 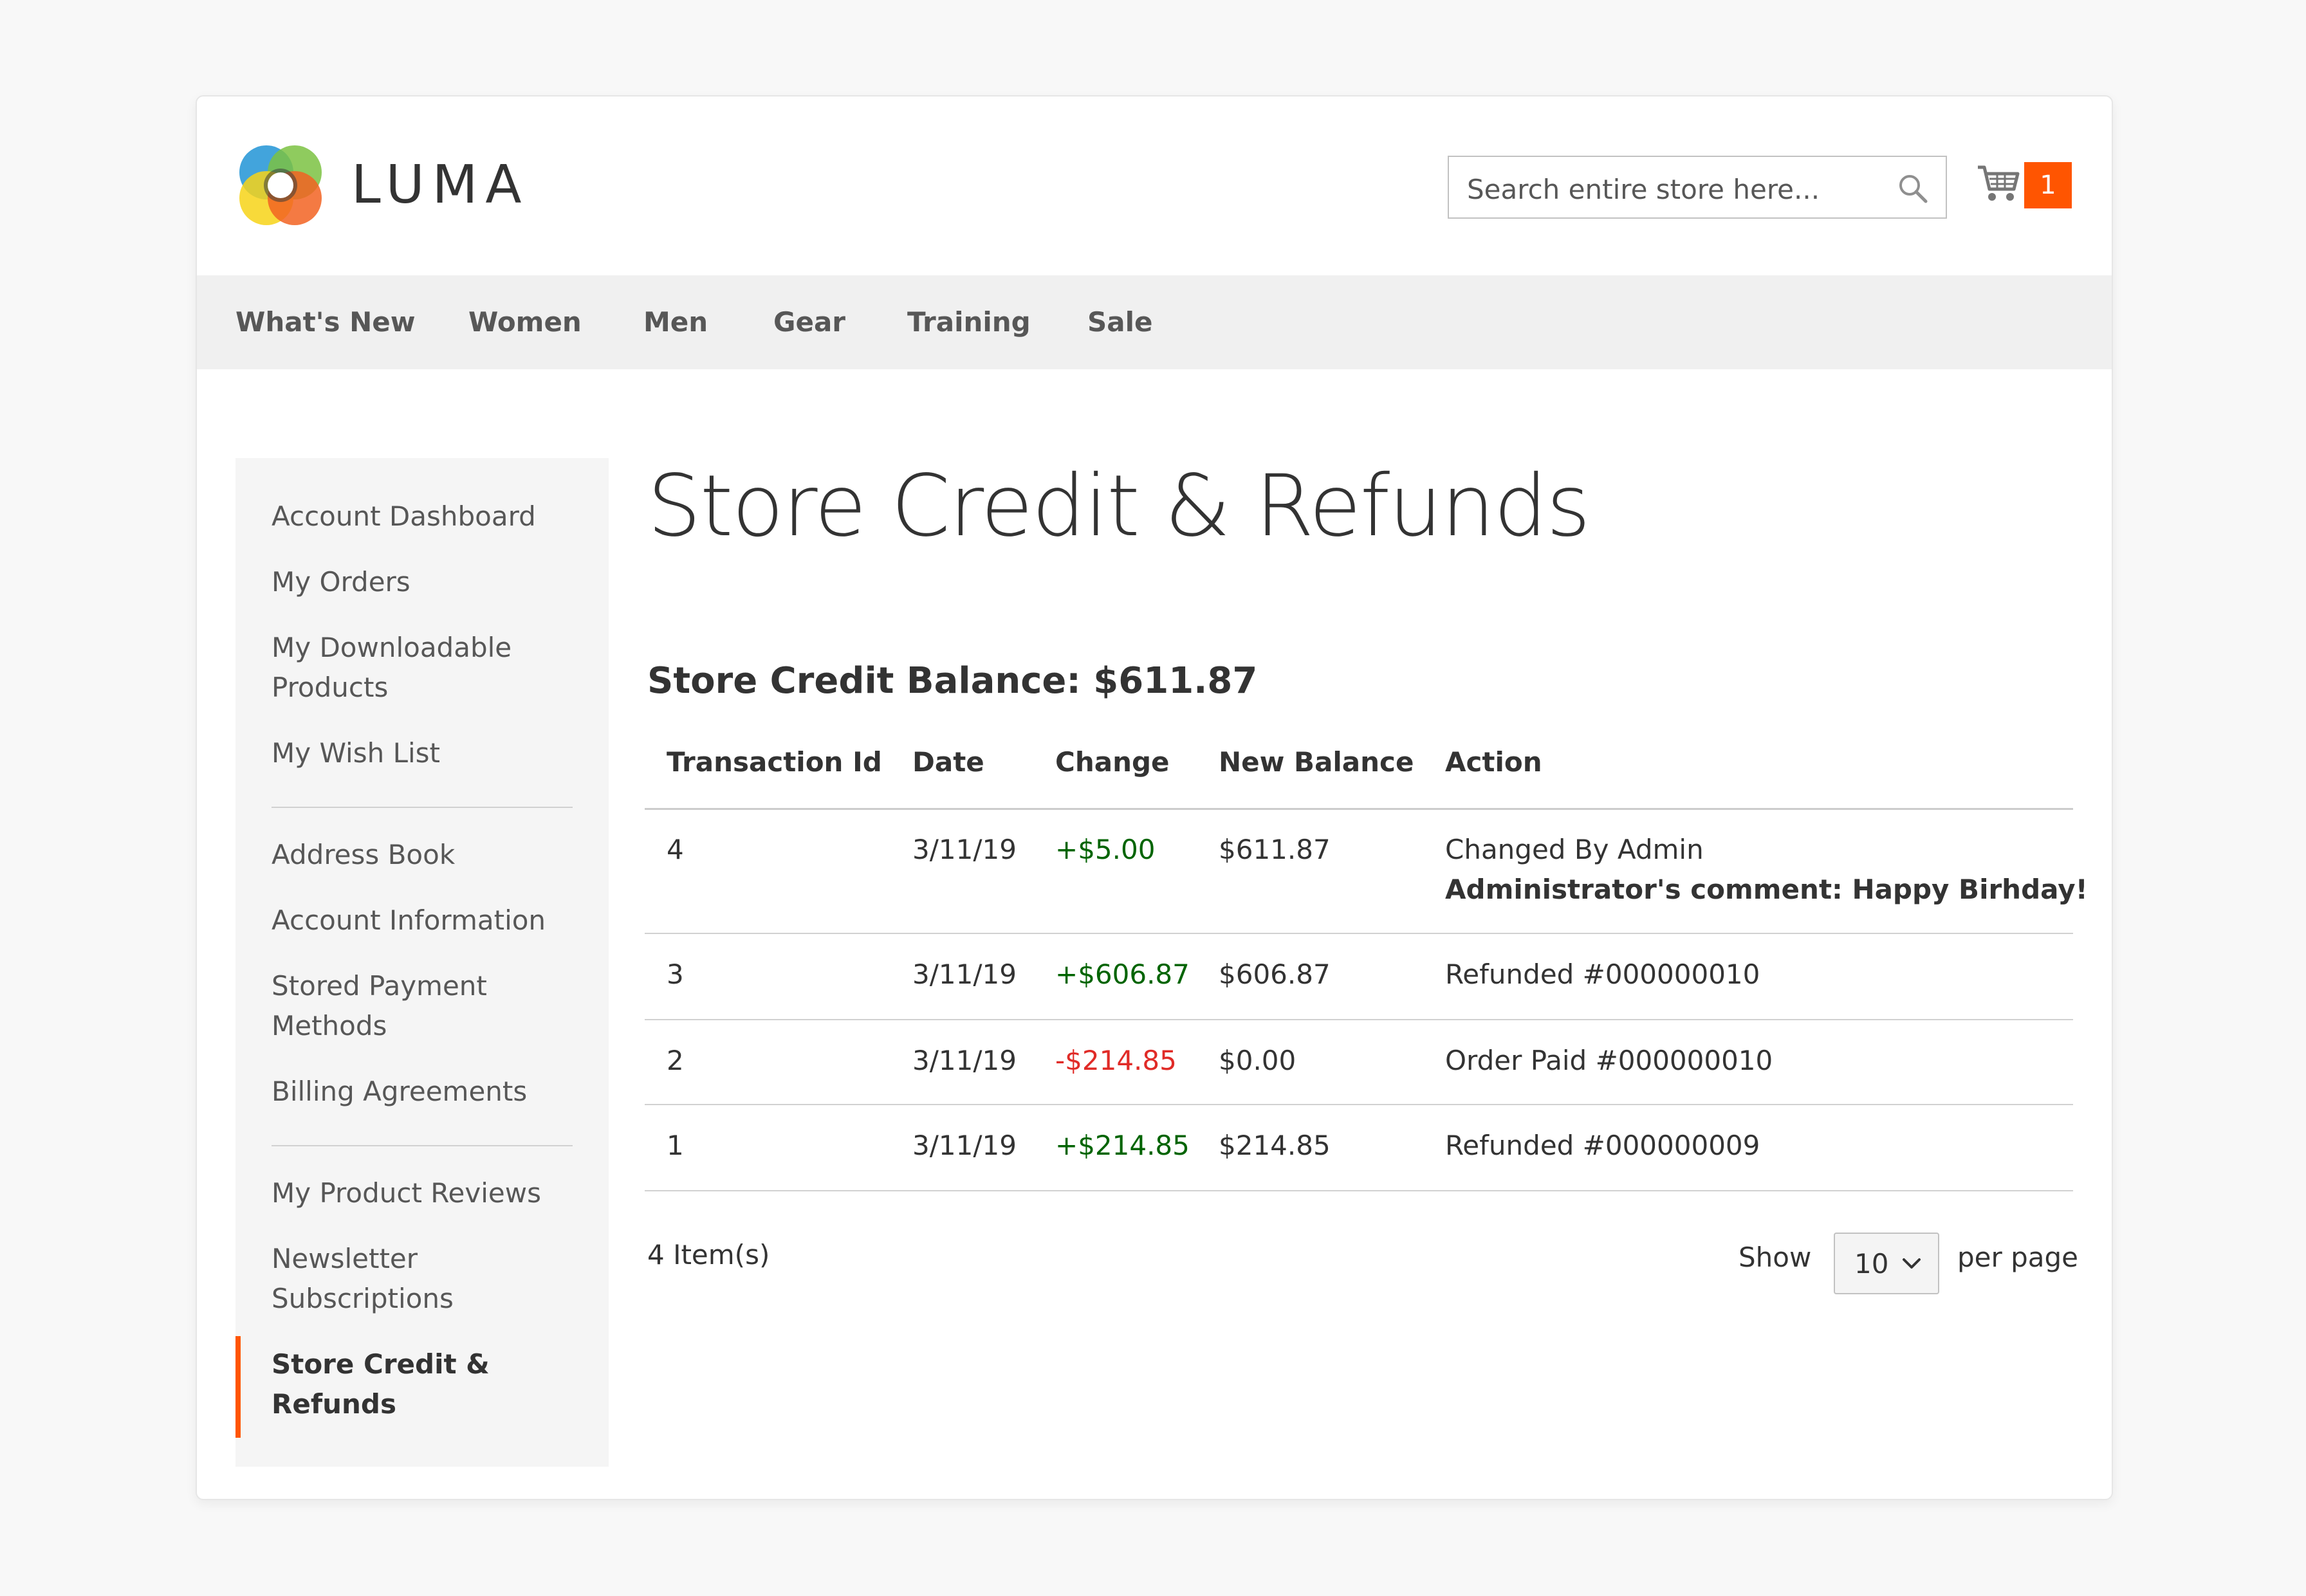 What do you see at coordinates (1275, 974) in the screenshot?
I see `transaction-new-balance: $606.87` at bounding box center [1275, 974].